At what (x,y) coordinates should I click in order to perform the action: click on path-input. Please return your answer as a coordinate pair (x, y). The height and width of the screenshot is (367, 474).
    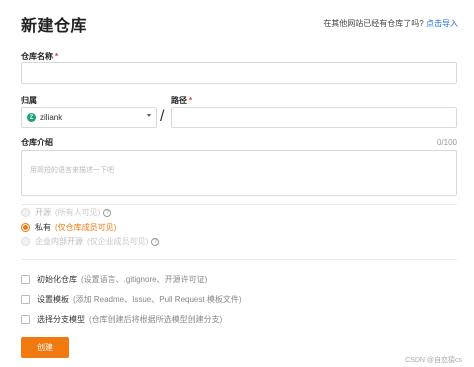
    Looking at the image, I should click on (314, 117).